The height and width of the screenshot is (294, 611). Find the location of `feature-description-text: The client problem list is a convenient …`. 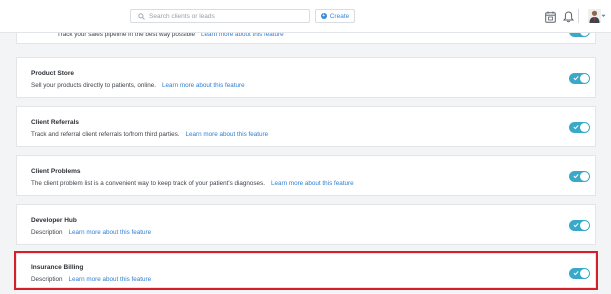

feature-description-text: The client problem list is a convenient … is located at coordinates (148, 183).